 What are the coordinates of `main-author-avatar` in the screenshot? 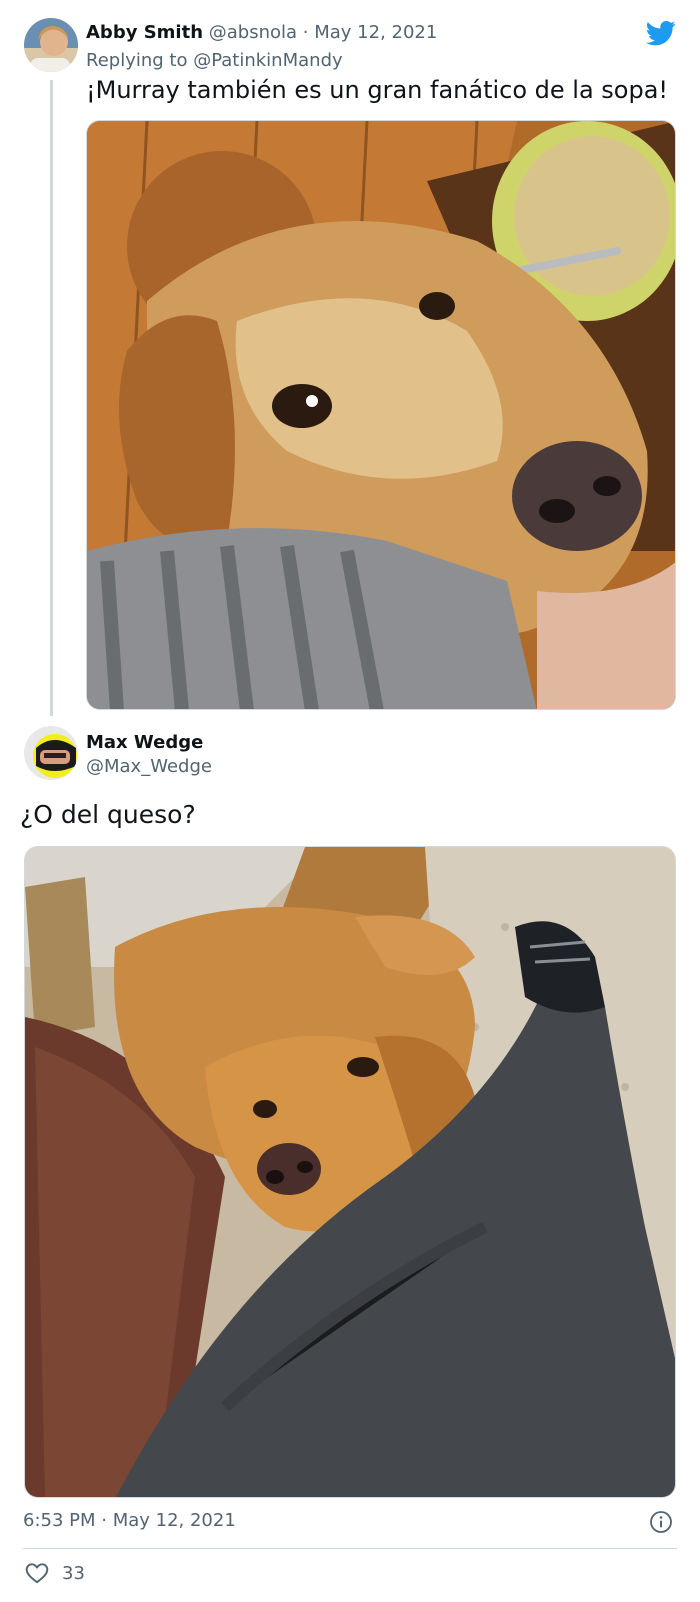 It's located at (51, 753).